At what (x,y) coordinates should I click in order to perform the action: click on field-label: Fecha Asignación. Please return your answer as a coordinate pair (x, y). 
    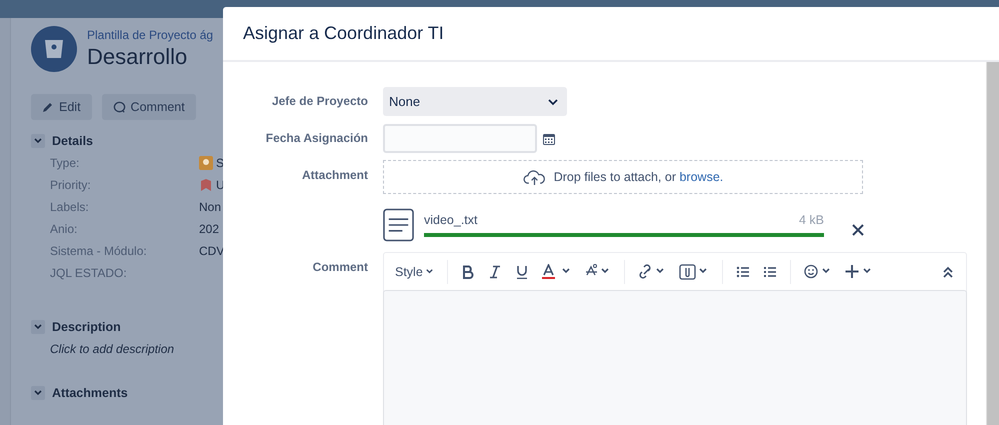
    Looking at the image, I should click on (316, 138).